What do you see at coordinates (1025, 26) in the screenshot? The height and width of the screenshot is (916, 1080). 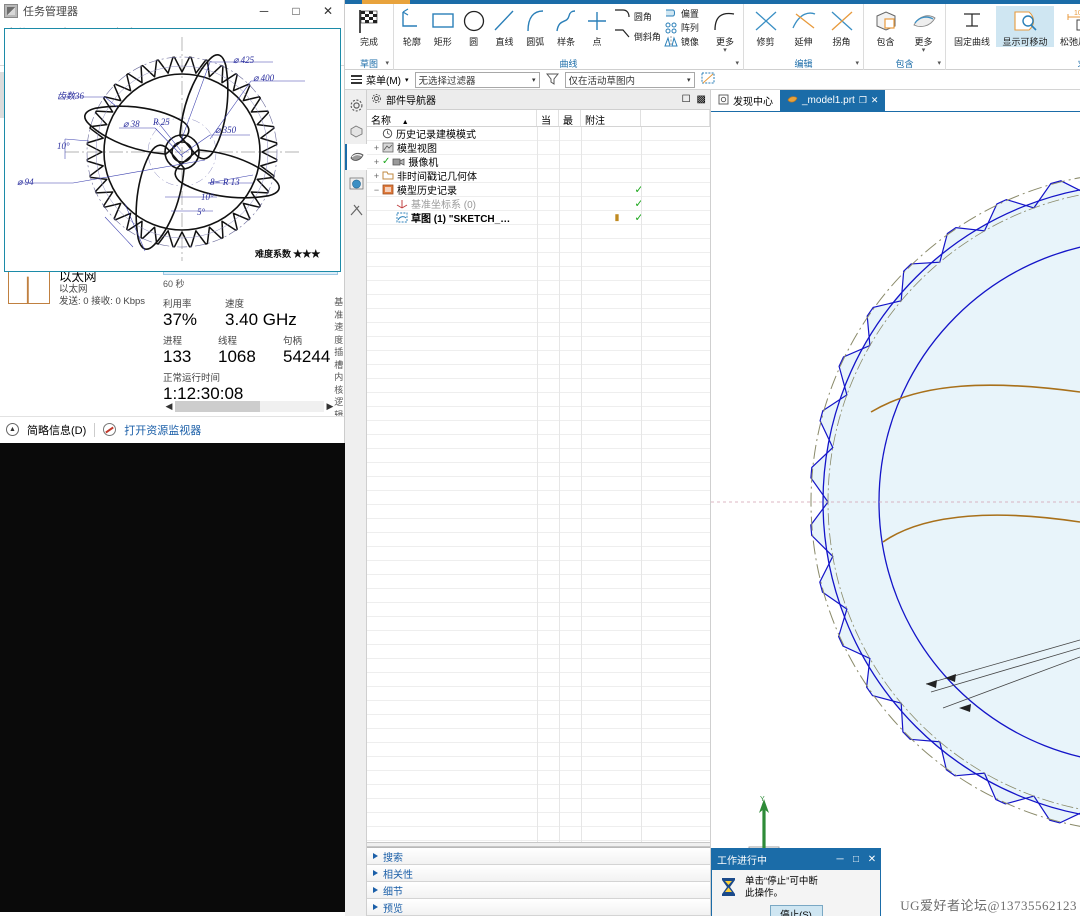 I see `ribbon-button-show-movable: 显示可移动` at bounding box center [1025, 26].